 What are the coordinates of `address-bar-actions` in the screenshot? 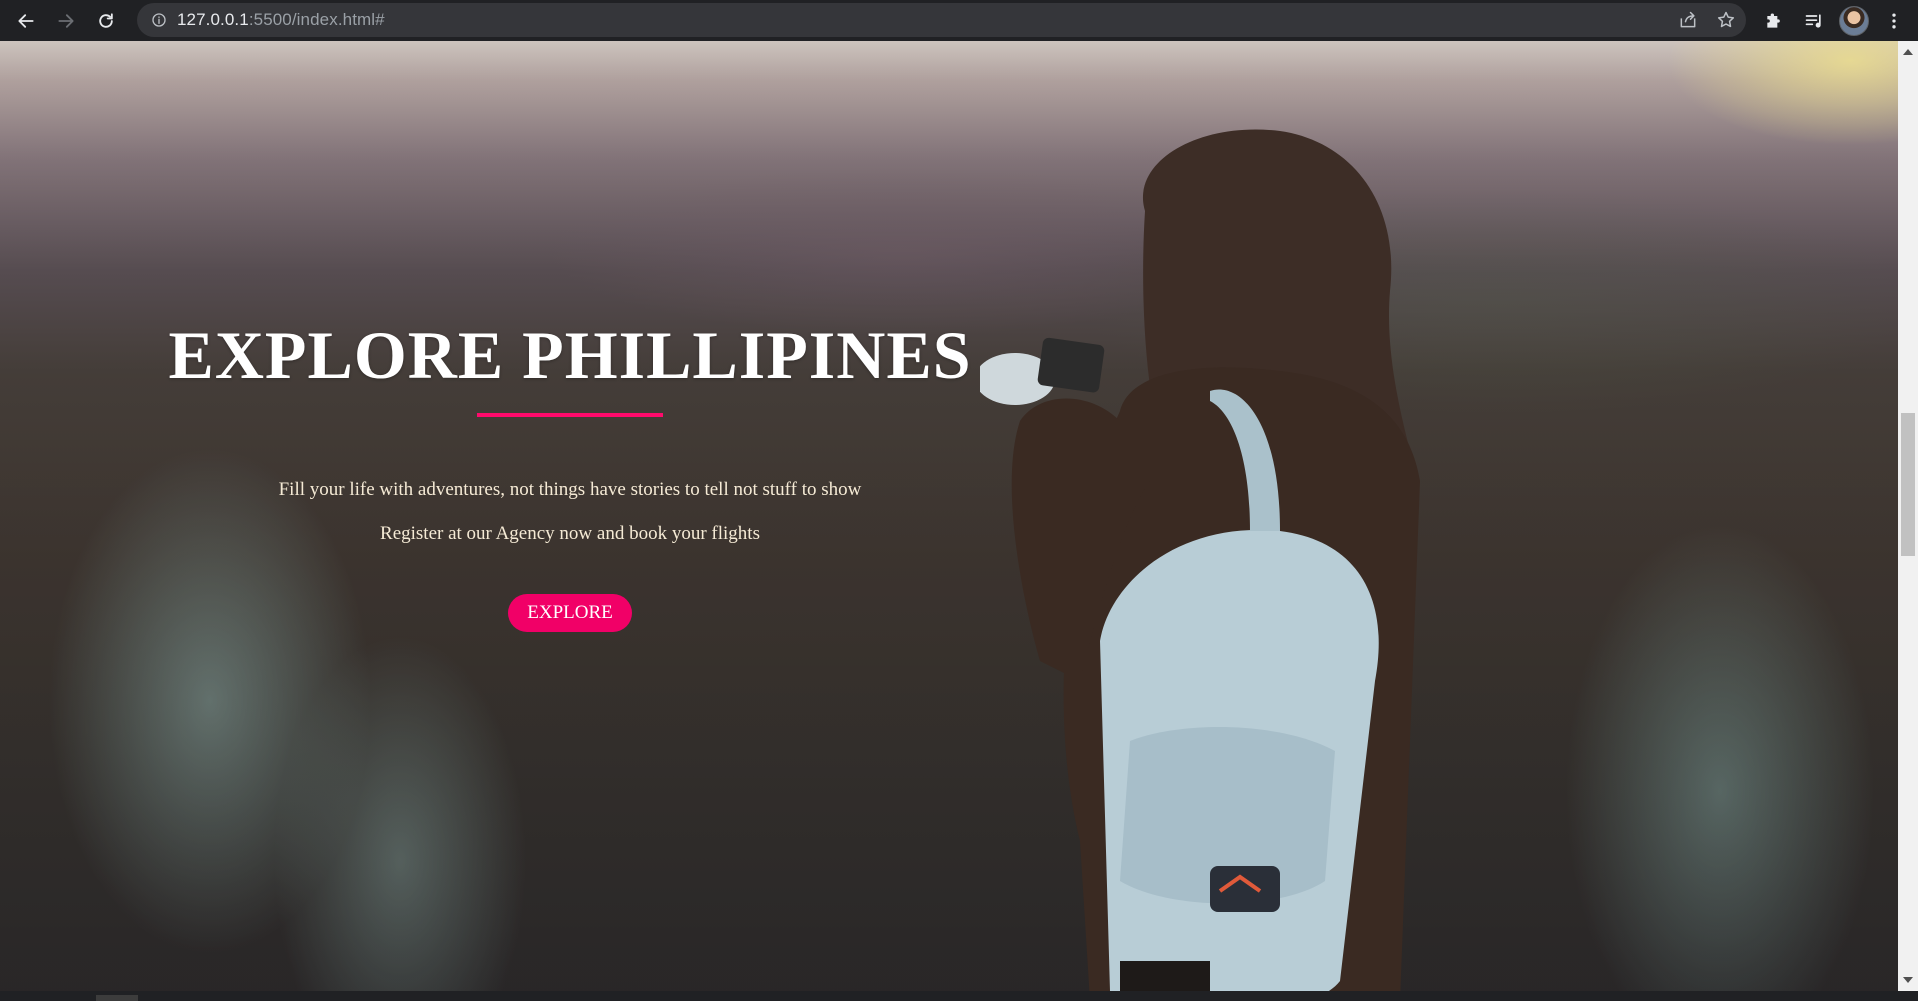 It's located at (1707, 20).